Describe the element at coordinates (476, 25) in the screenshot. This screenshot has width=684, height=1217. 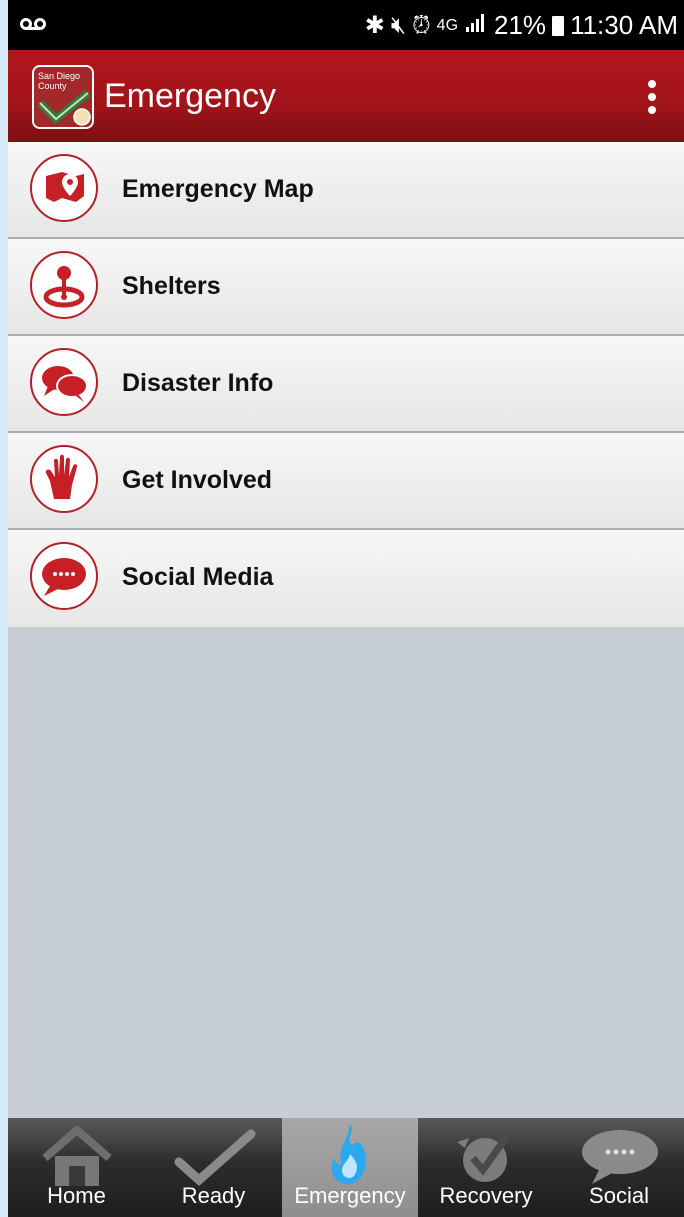
I see `signal-icon` at that location.